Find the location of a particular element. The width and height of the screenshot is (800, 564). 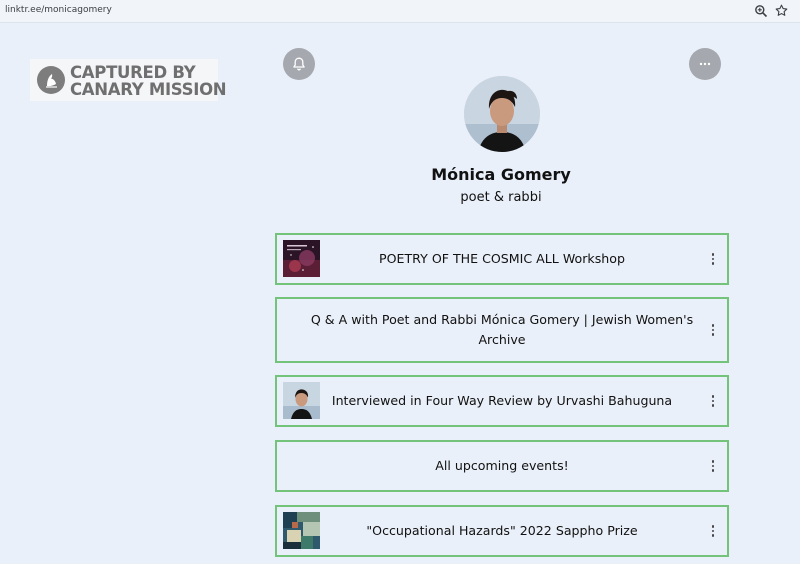

star-icon is located at coordinates (781, 10).